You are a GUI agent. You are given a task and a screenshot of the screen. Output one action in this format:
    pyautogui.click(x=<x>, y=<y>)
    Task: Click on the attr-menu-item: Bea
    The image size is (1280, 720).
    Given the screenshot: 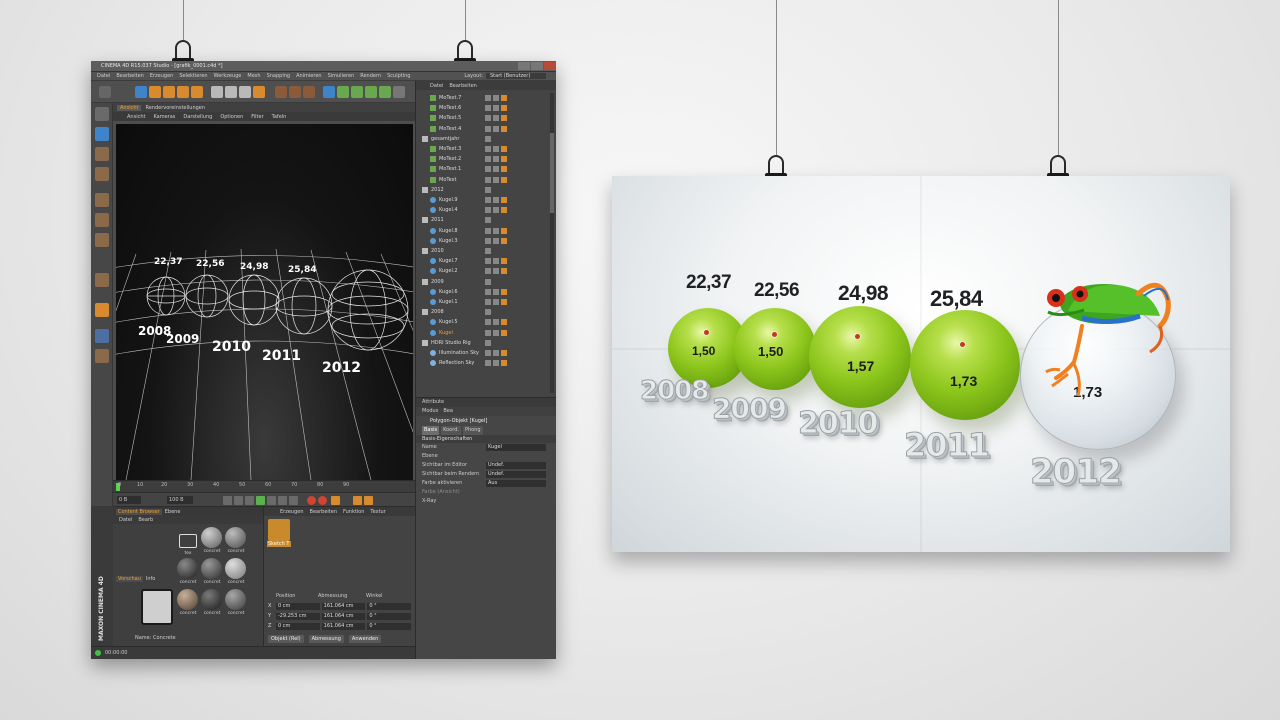 What is the action you would take?
    pyautogui.click(x=448, y=411)
    